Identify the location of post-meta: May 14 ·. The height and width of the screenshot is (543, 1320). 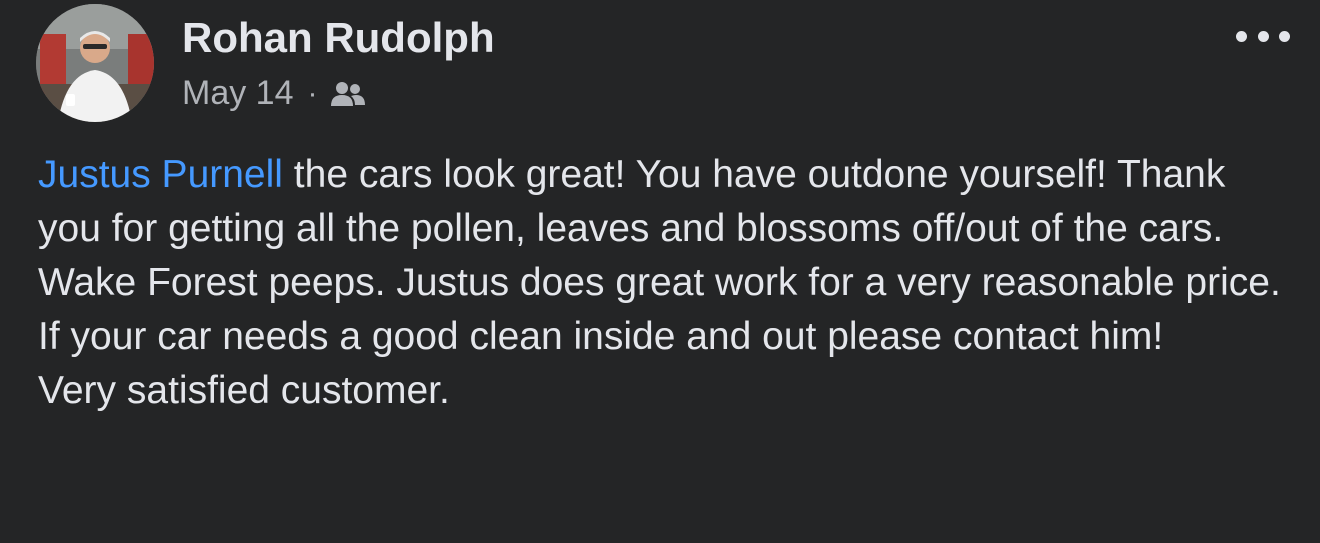
(274, 93).